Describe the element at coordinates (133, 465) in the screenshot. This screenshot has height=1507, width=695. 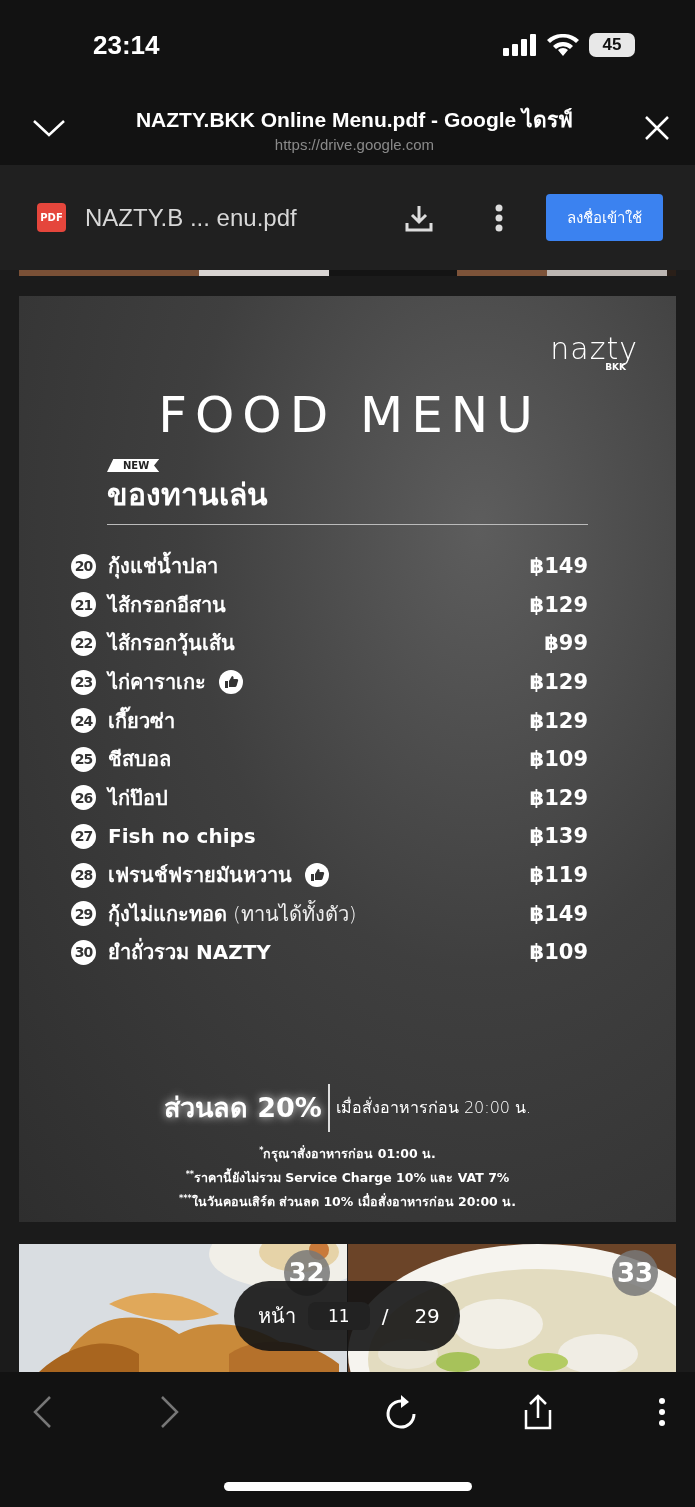
I see `new-ribbon: NEW` at that location.